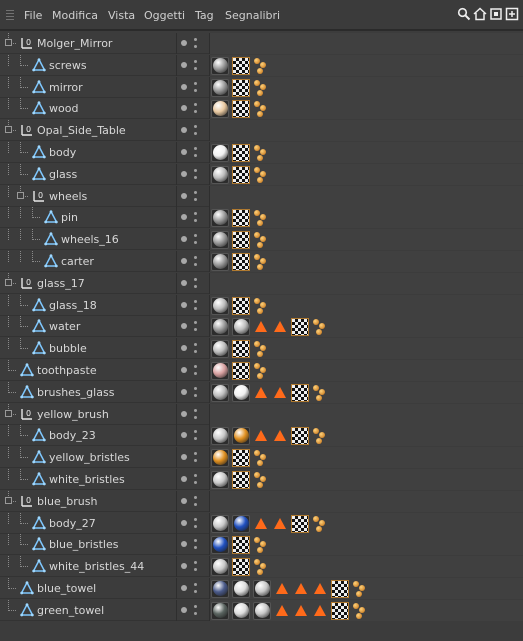  Describe the element at coordinates (261, 370) in the screenshot. I see `object-row-toothpaste: toothpaste` at that location.